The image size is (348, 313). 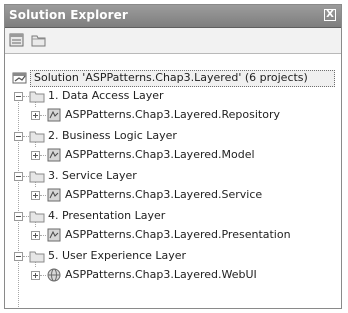 What do you see at coordinates (54, 275) in the screenshot?
I see `web-project-icon` at bounding box center [54, 275].